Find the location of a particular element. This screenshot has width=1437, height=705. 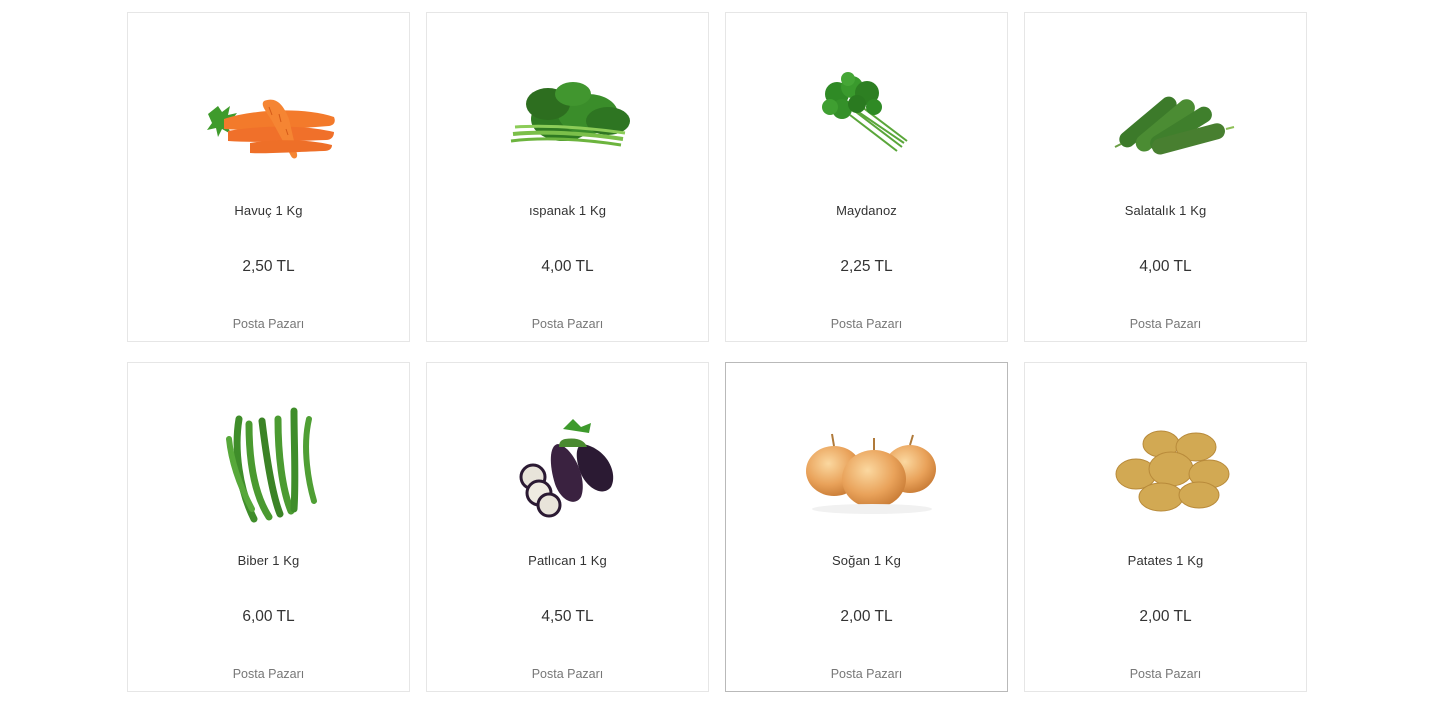

product-card: Maydanoz 2,25 TL Posta Pazarı is located at coordinates (866, 177).